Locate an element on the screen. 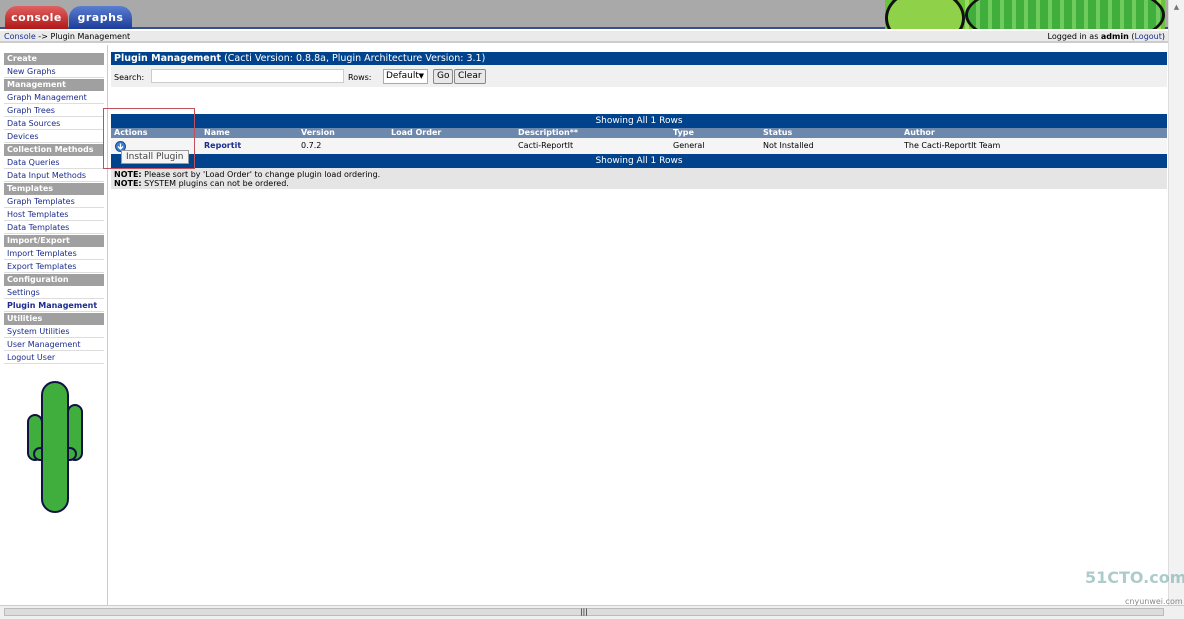 The image size is (1184, 619). go-button: Go is located at coordinates (443, 76).